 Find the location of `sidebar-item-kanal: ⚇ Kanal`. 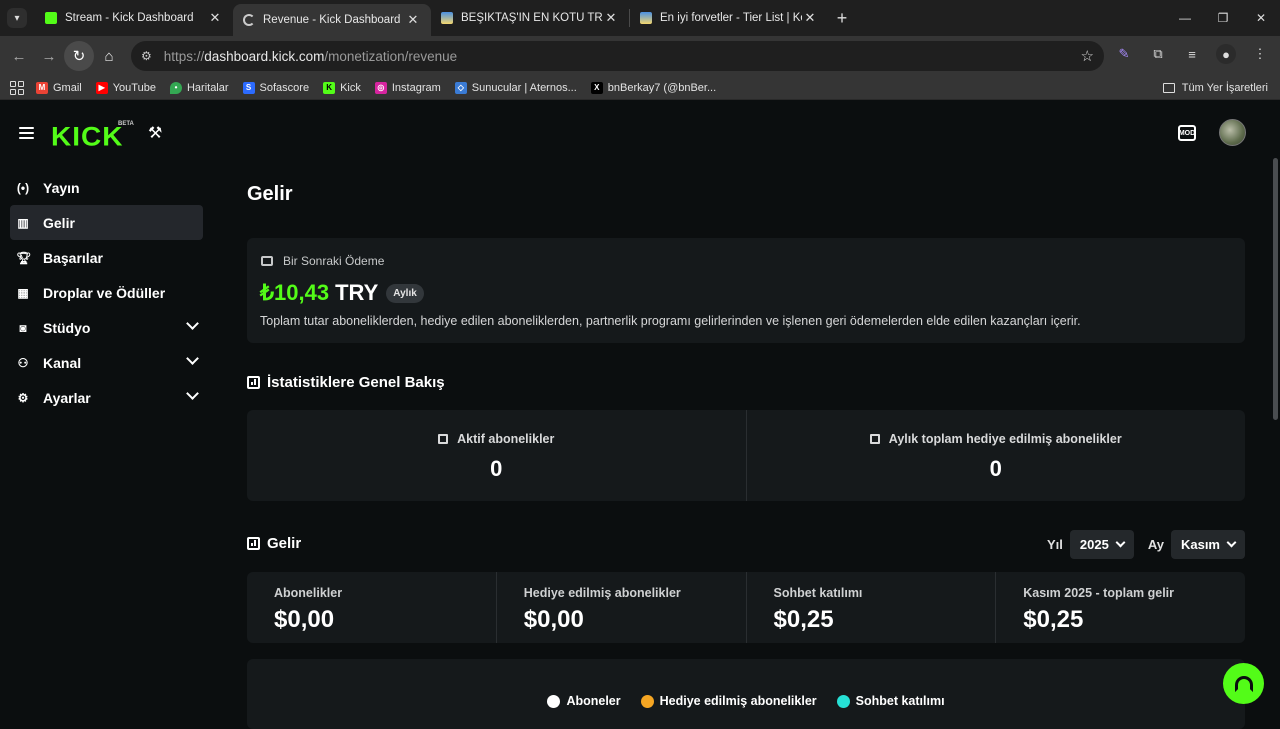

sidebar-item-kanal: ⚇ Kanal is located at coordinates (106, 362).